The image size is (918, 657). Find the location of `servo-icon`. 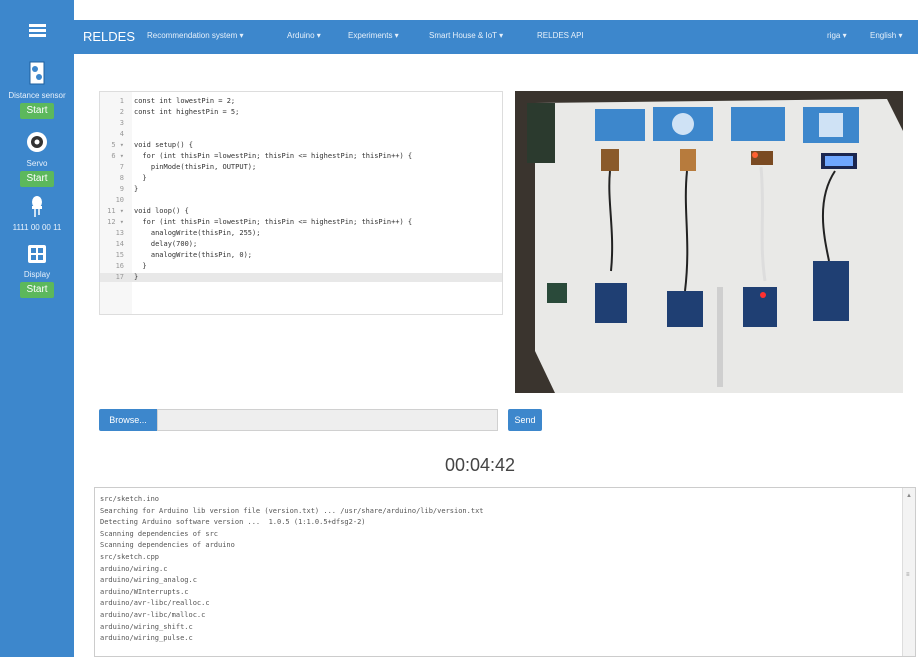

servo-icon is located at coordinates (37, 142).